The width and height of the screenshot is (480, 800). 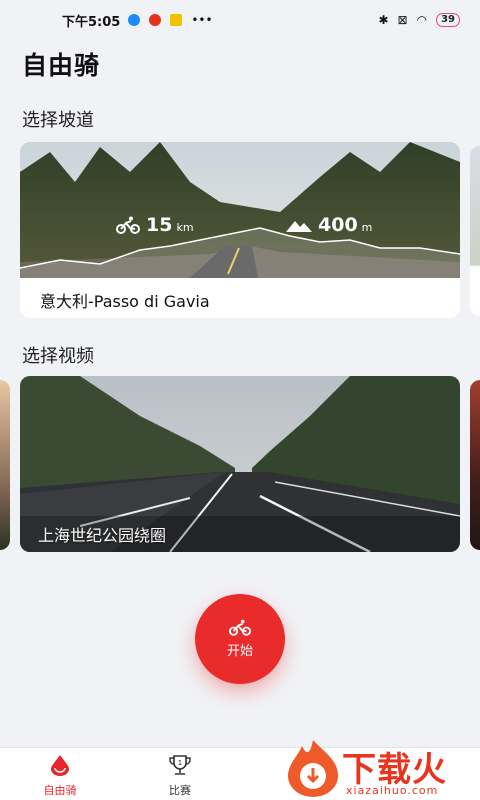 I want to click on start-button-label: 开始, so click(x=239, y=651).